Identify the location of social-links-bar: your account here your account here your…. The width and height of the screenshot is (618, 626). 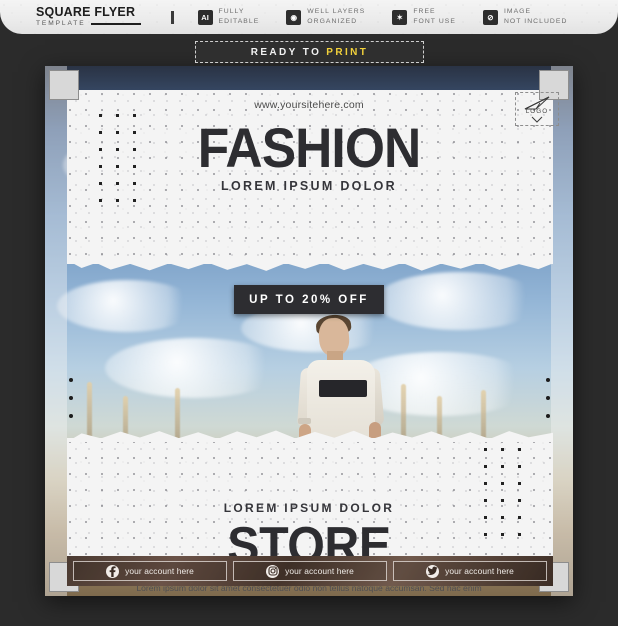
(310, 571).